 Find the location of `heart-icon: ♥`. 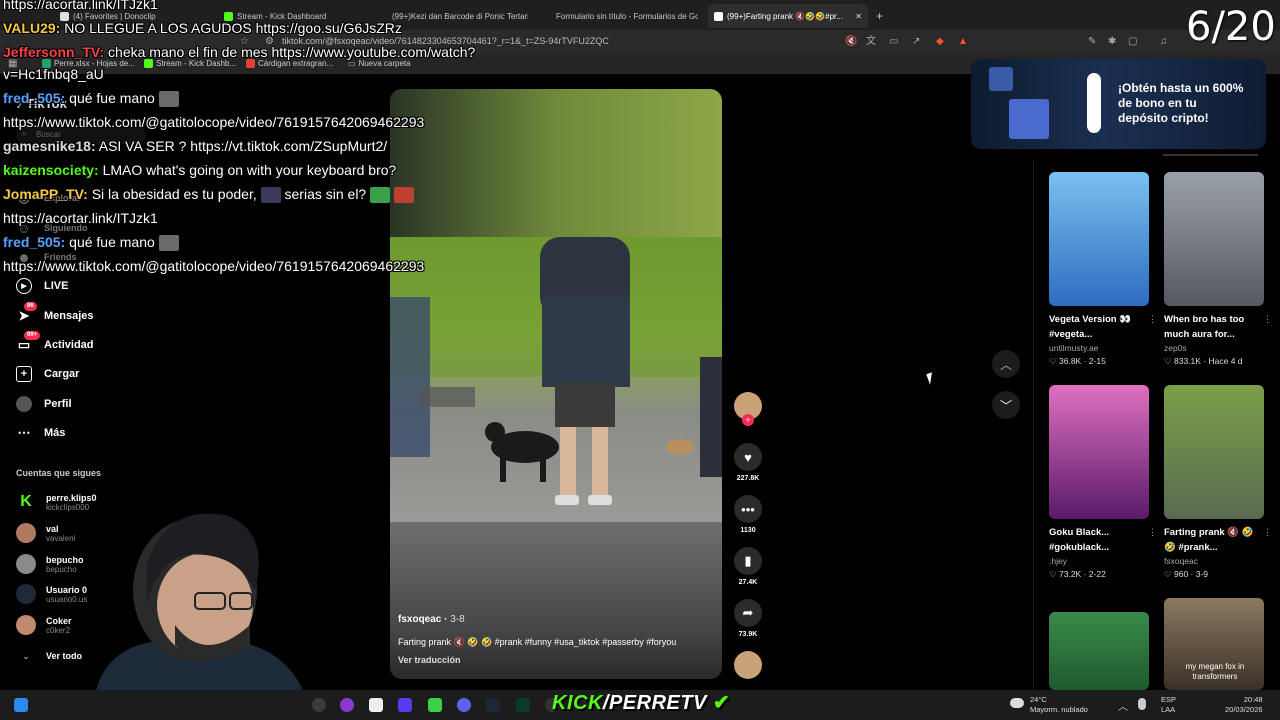

heart-icon: ♥ is located at coordinates (748, 457).